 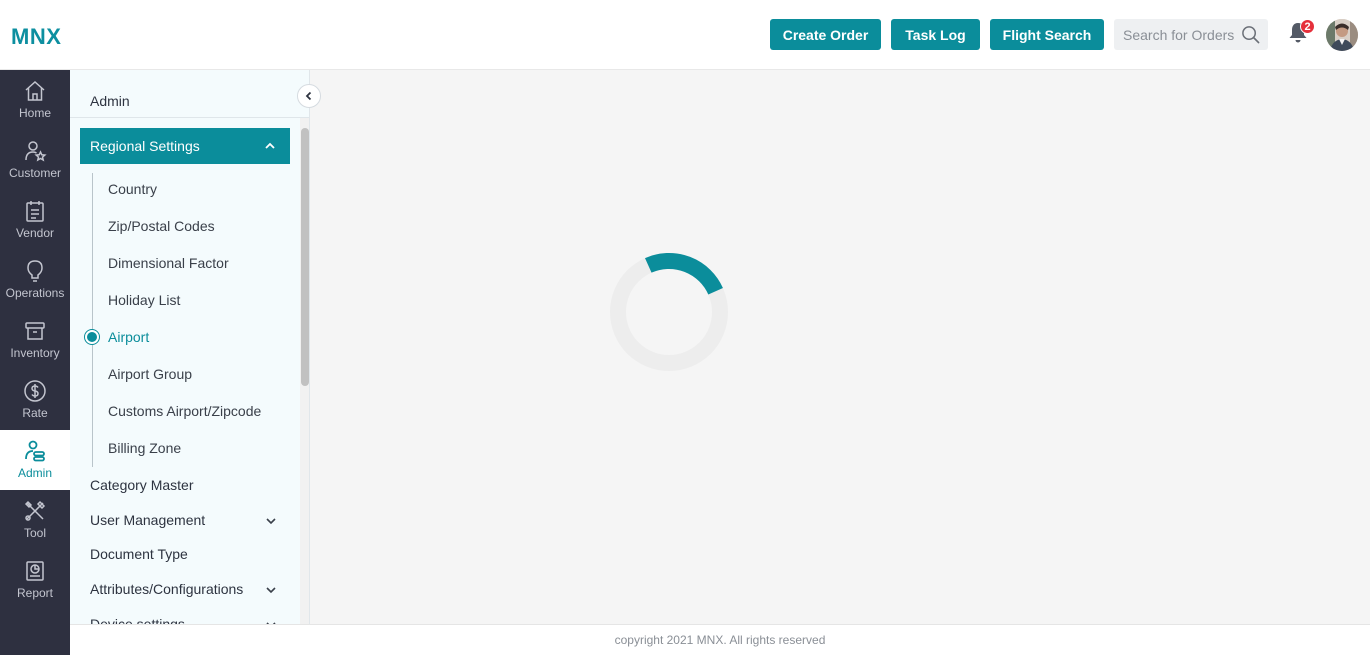 What do you see at coordinates (35, 331) in the screenshot?
I see `box-icon` at bounding box center [35, 331].